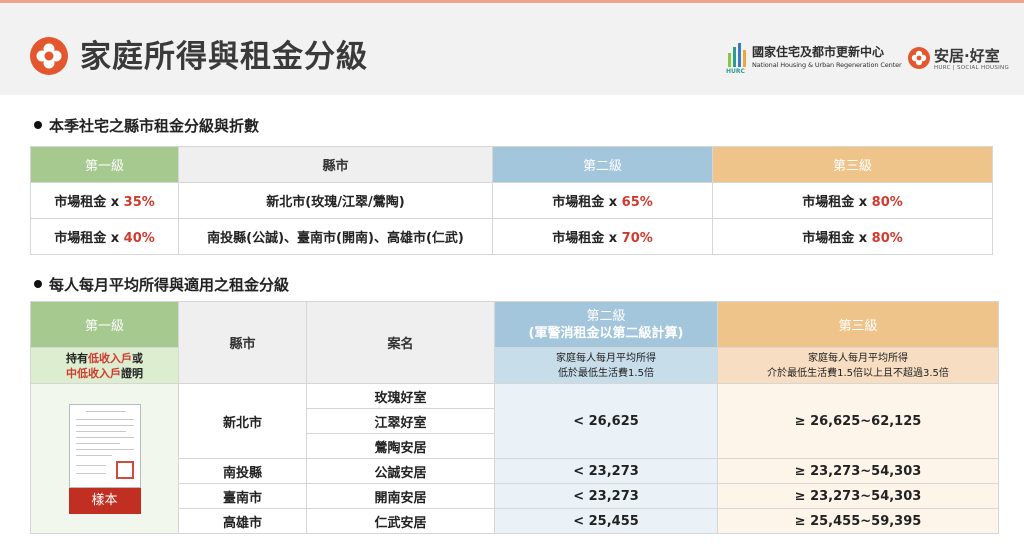 Image resolution: width=1024 pixels, height=544 pixels. Describe the element at coordinates (242, 471) in the screenshot. I see `city-cell: 南投縣` at that location.